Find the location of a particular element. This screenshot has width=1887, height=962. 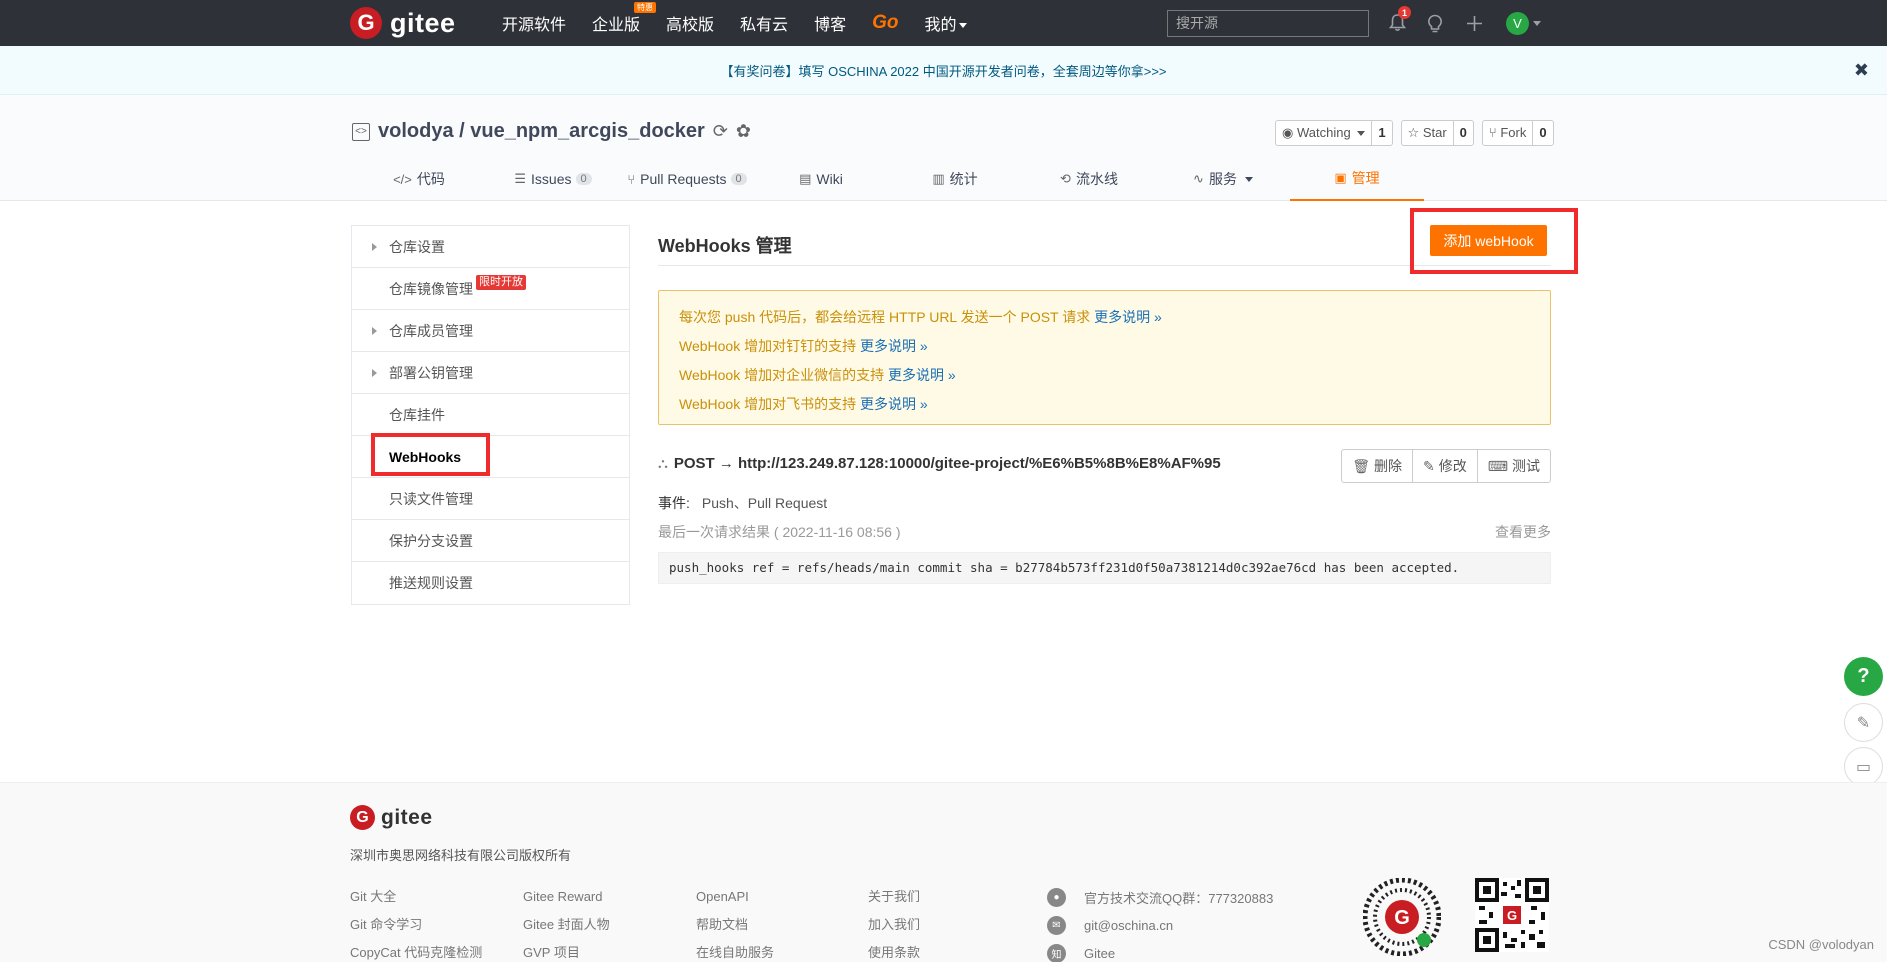

webhook-icon: ⛬ is located at coordinates (663, 463).